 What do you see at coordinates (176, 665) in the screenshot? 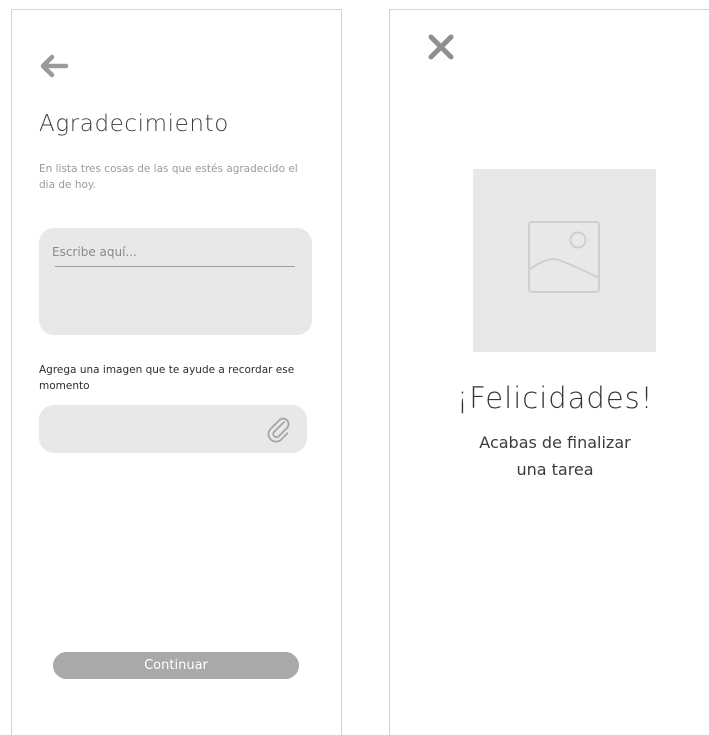
I see `continue-button: Continuar` at bounding box center [176, 665].